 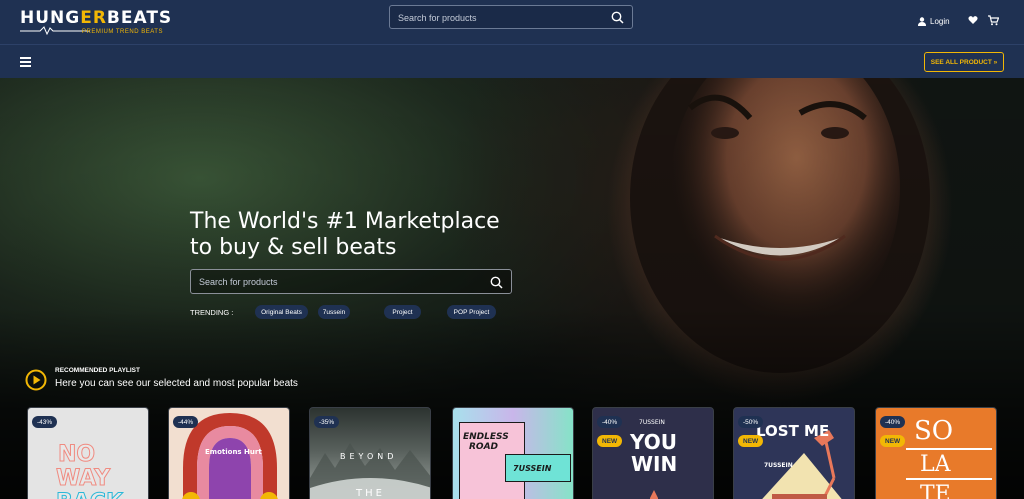 I want to click on product-card: NO WAY BACK -43%, so click(x=88, y=453).